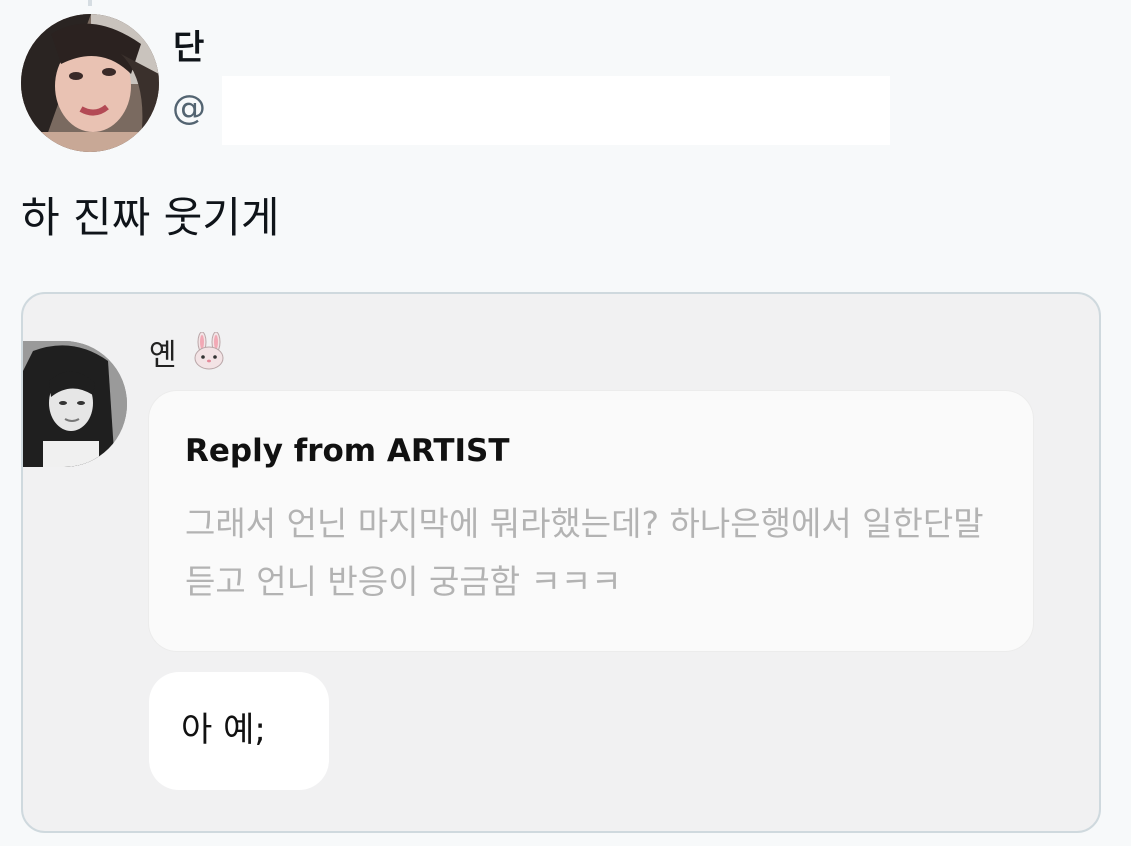  Describe the element at coordinates (209, 356) in the screenshot. I see `rabbit-face-icon` at that location.